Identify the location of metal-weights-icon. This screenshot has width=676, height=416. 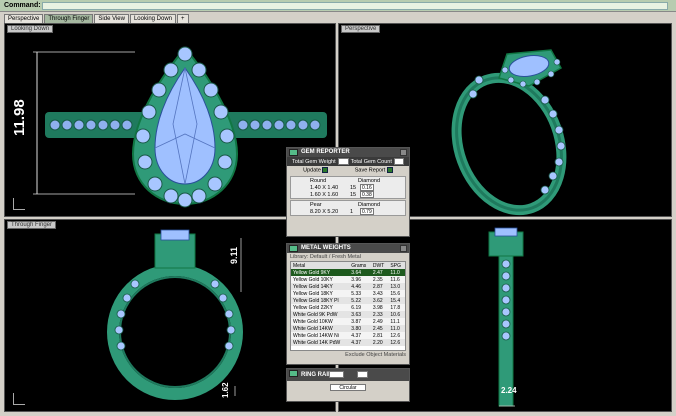
(293, 248).